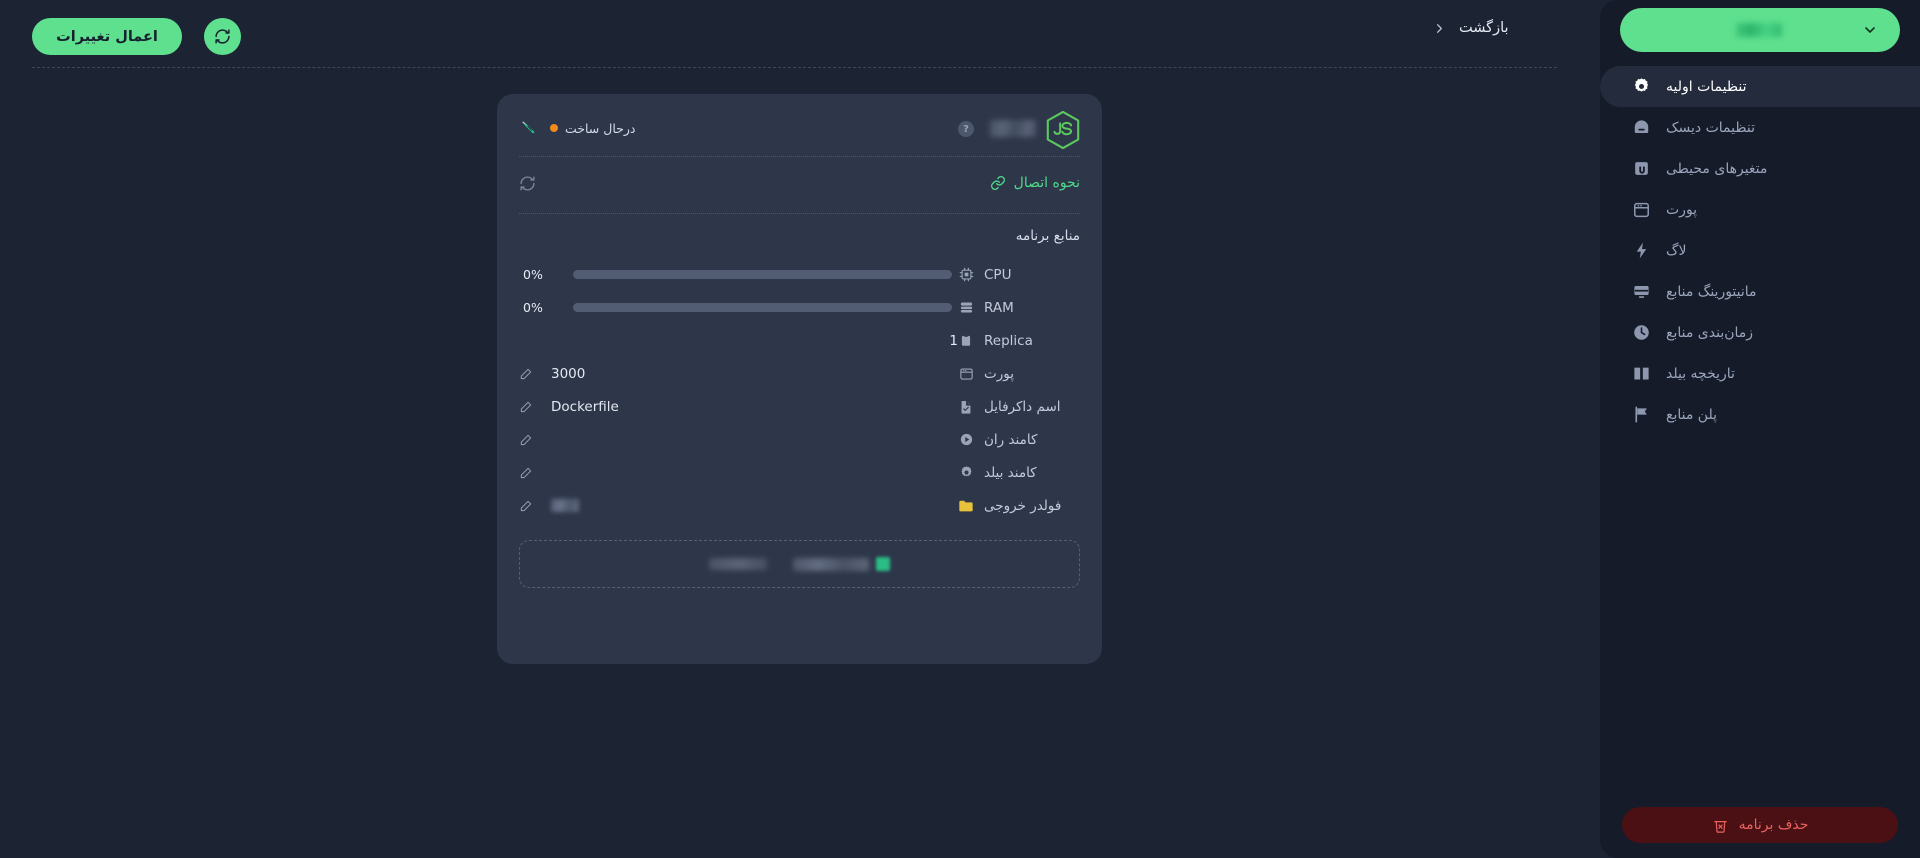 The height and width of the screenshot is (858, 1920). I want to click on resource-label-replica-text: Replica, so click(1008, 340).